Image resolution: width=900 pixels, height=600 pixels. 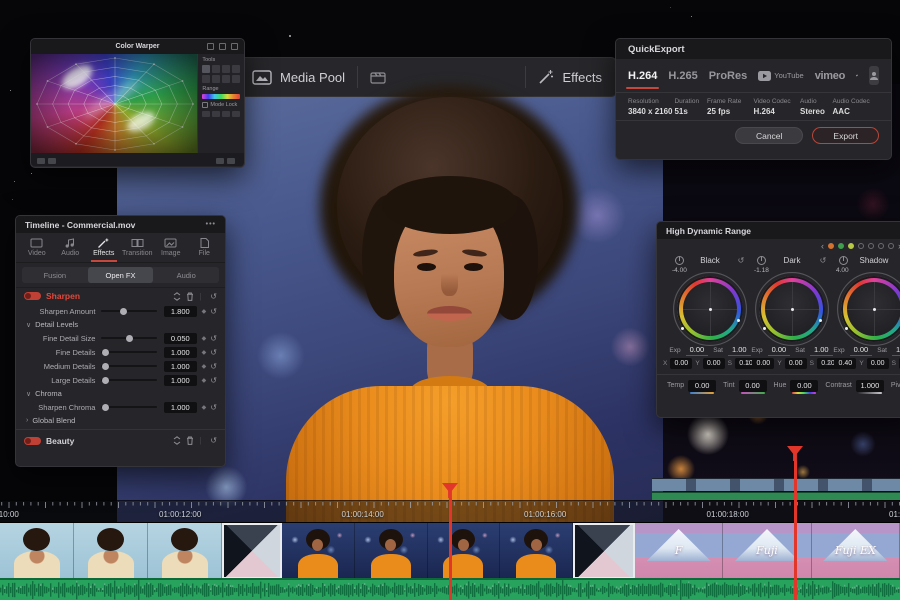 I want to click on tool-button-grid, so click(x=221, y=74).